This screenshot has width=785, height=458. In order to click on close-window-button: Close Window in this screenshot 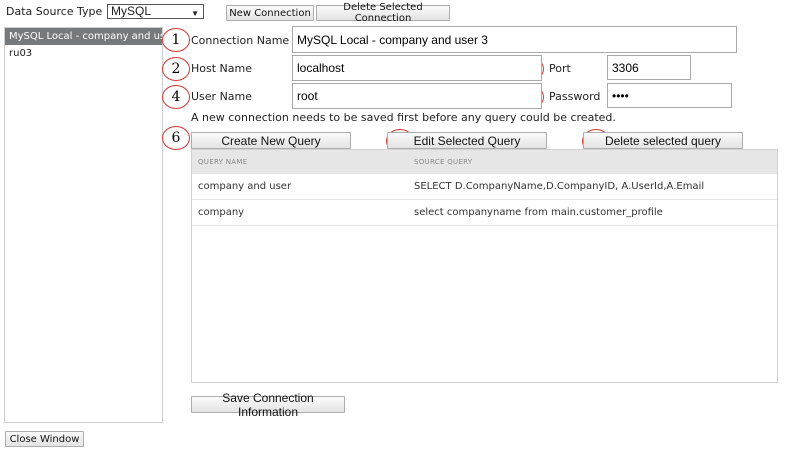, I will do `click(44, 439)`.